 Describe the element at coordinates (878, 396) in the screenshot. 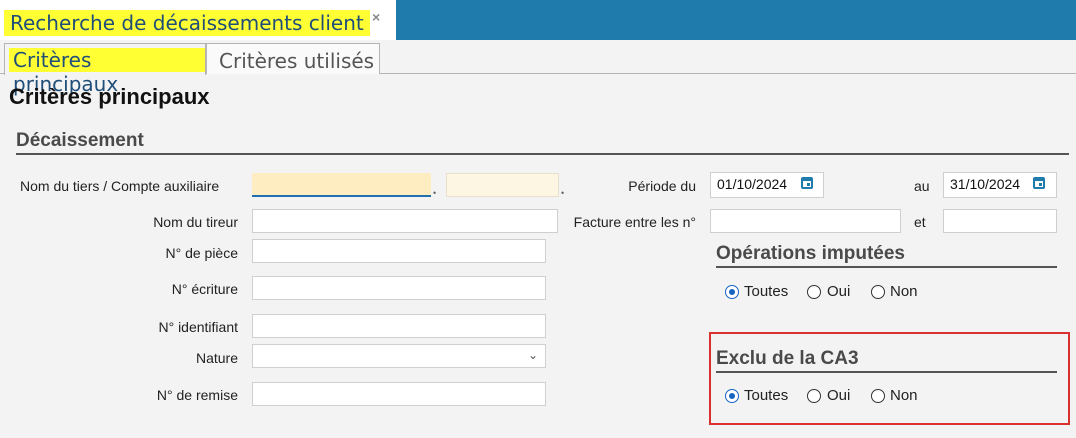

I see `radio-ca3-non` at that location.